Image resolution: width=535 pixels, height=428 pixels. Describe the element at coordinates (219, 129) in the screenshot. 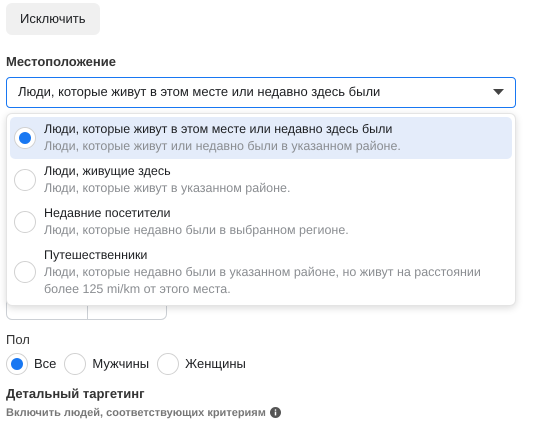

I see `option-title: Люди, которые живут в этом месте или недавно здесь были` at that location.